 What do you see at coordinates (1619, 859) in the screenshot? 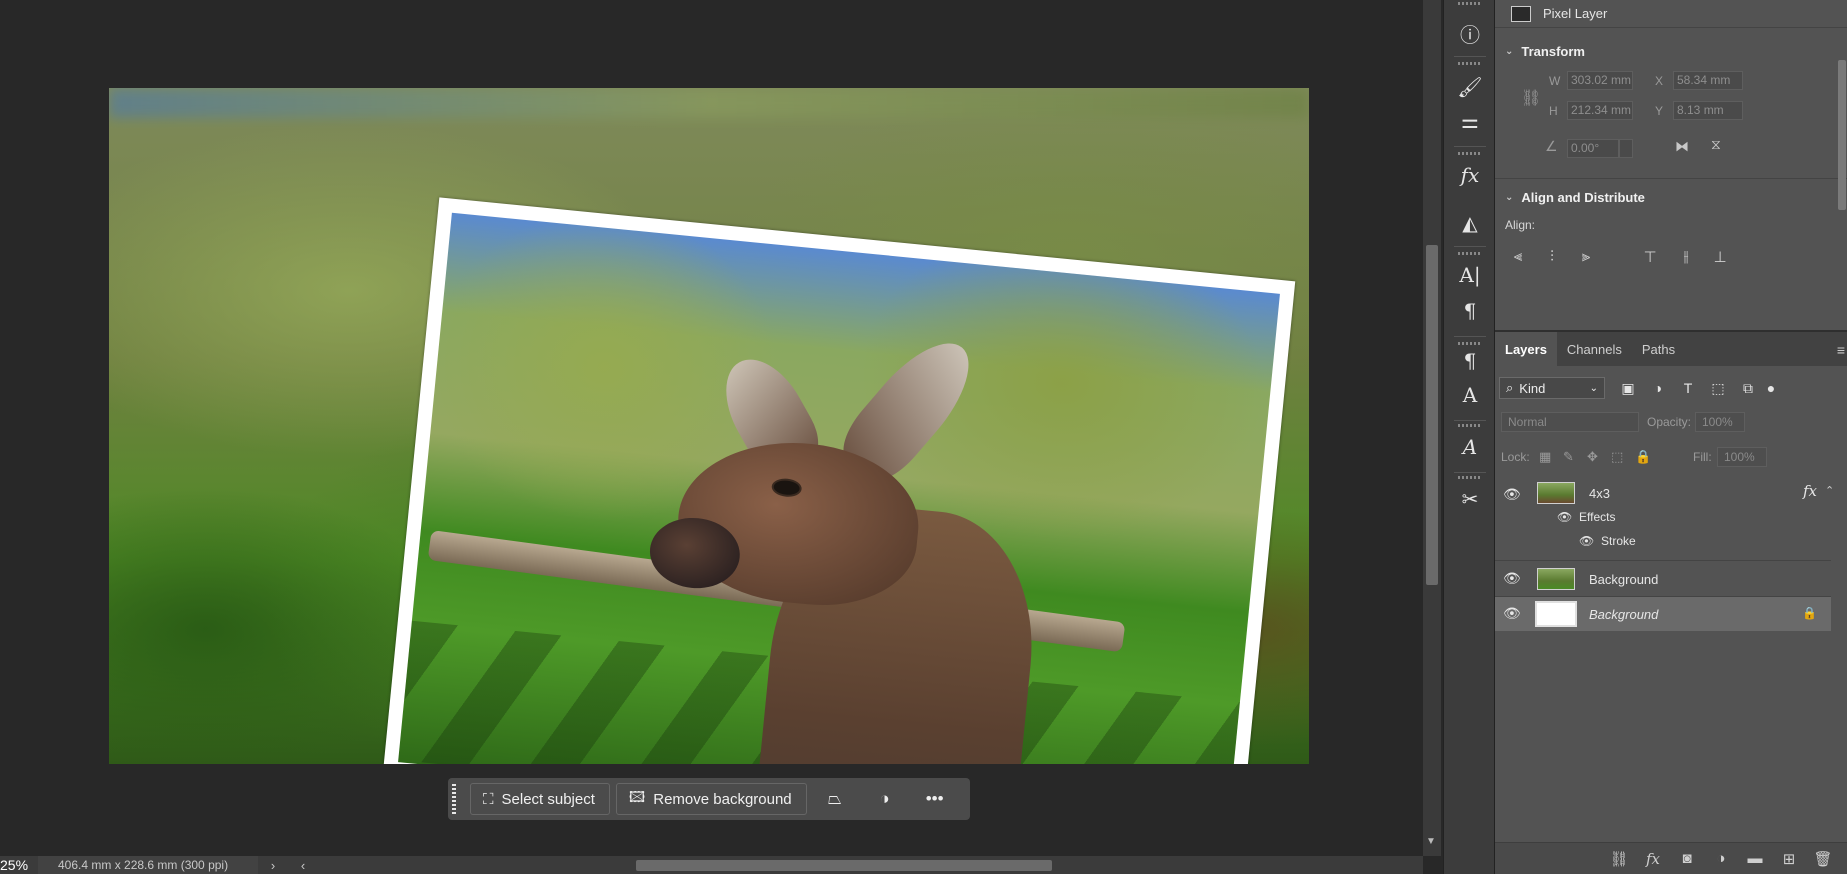
I see `link-layers-icon: ⛓` at bounding box center [1619, 859].